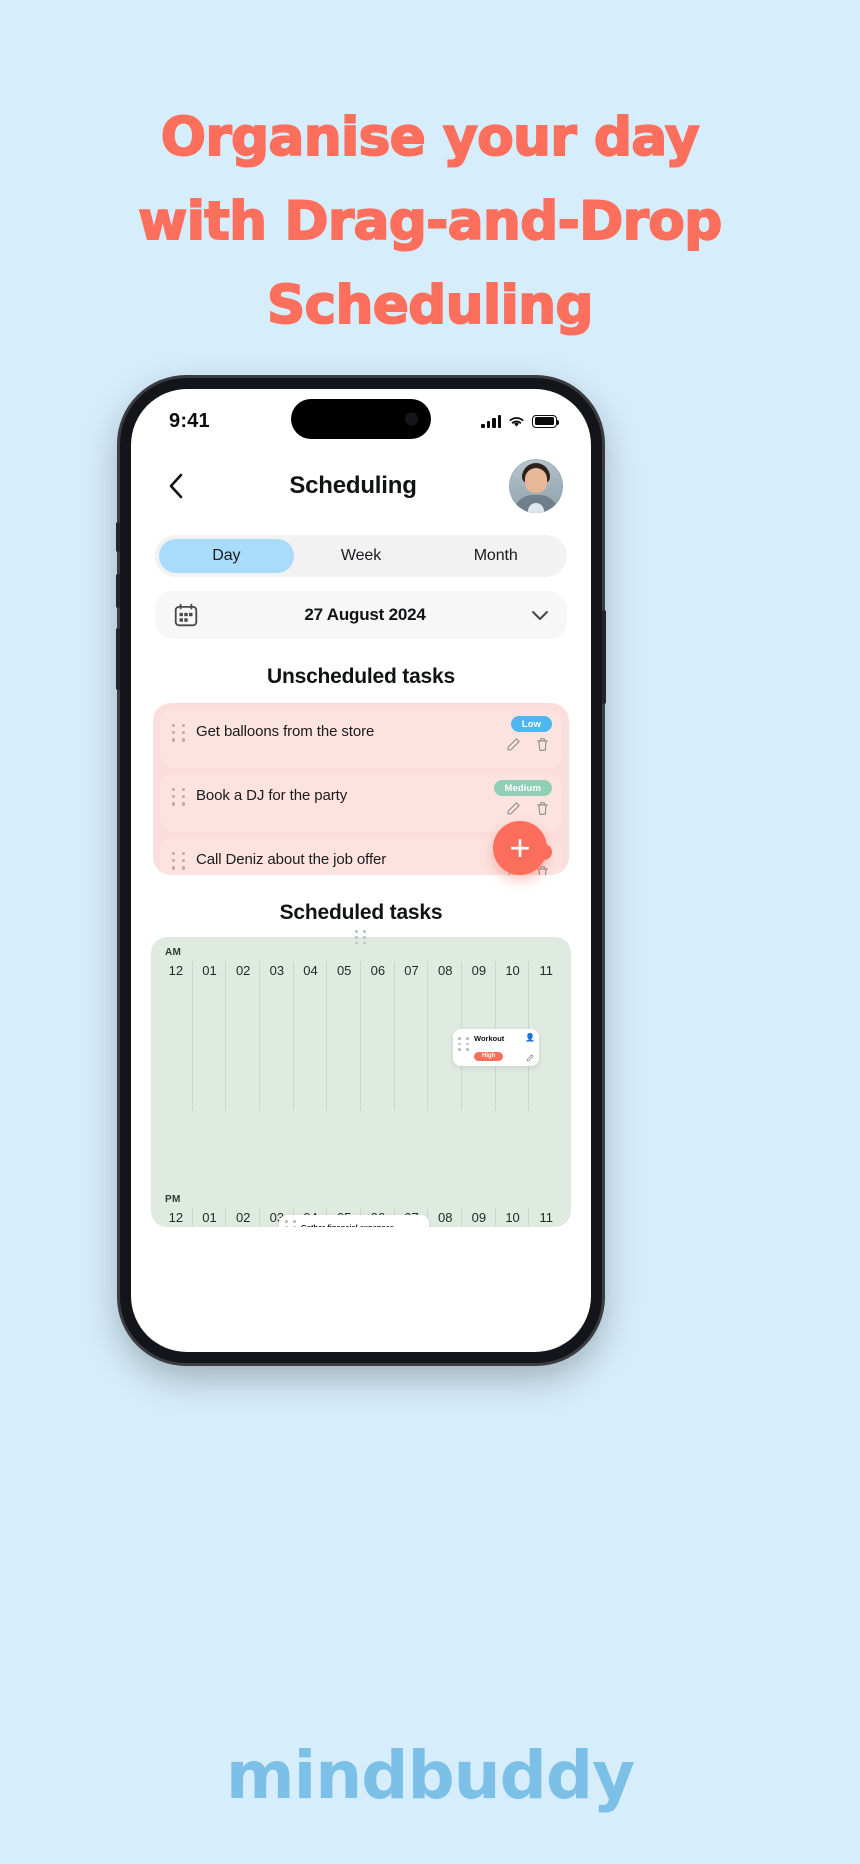 This screenshot has height=1864, width=860. What do you see at coordinates (285, 731) in the screenshot?
I see `task-title: Get balloons from the store` at bounding box center [285, 731].